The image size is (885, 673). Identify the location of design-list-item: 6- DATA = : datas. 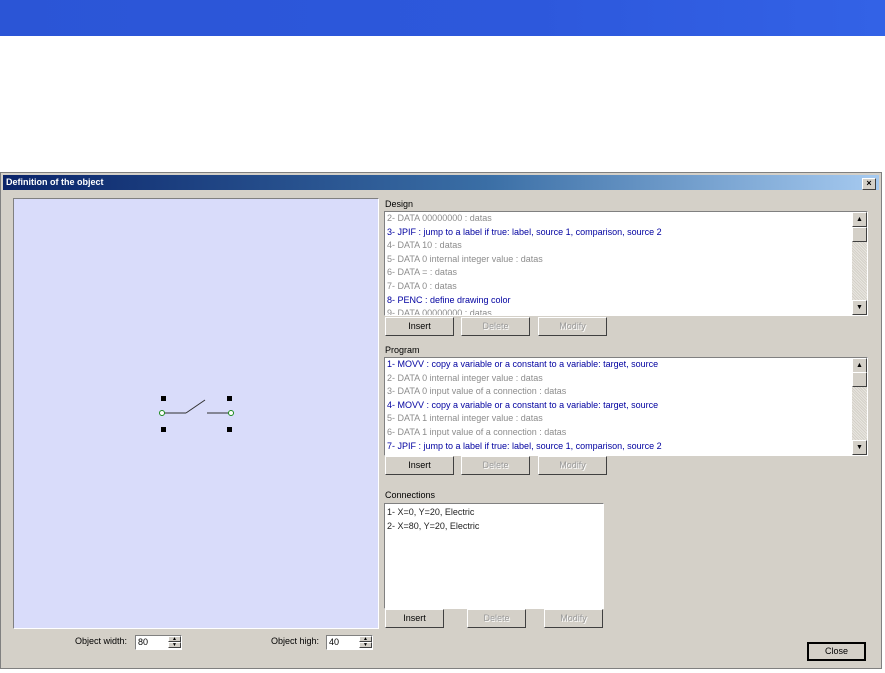
(626, 273).